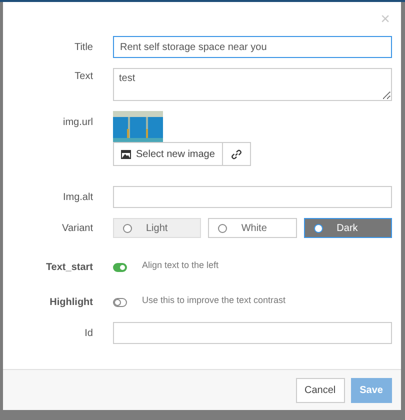 The image size is (405, 420). What do you see at coordinates (157, 228) in the screenshot?
I see `variant-option: Light` at bounding box center [157, 228].